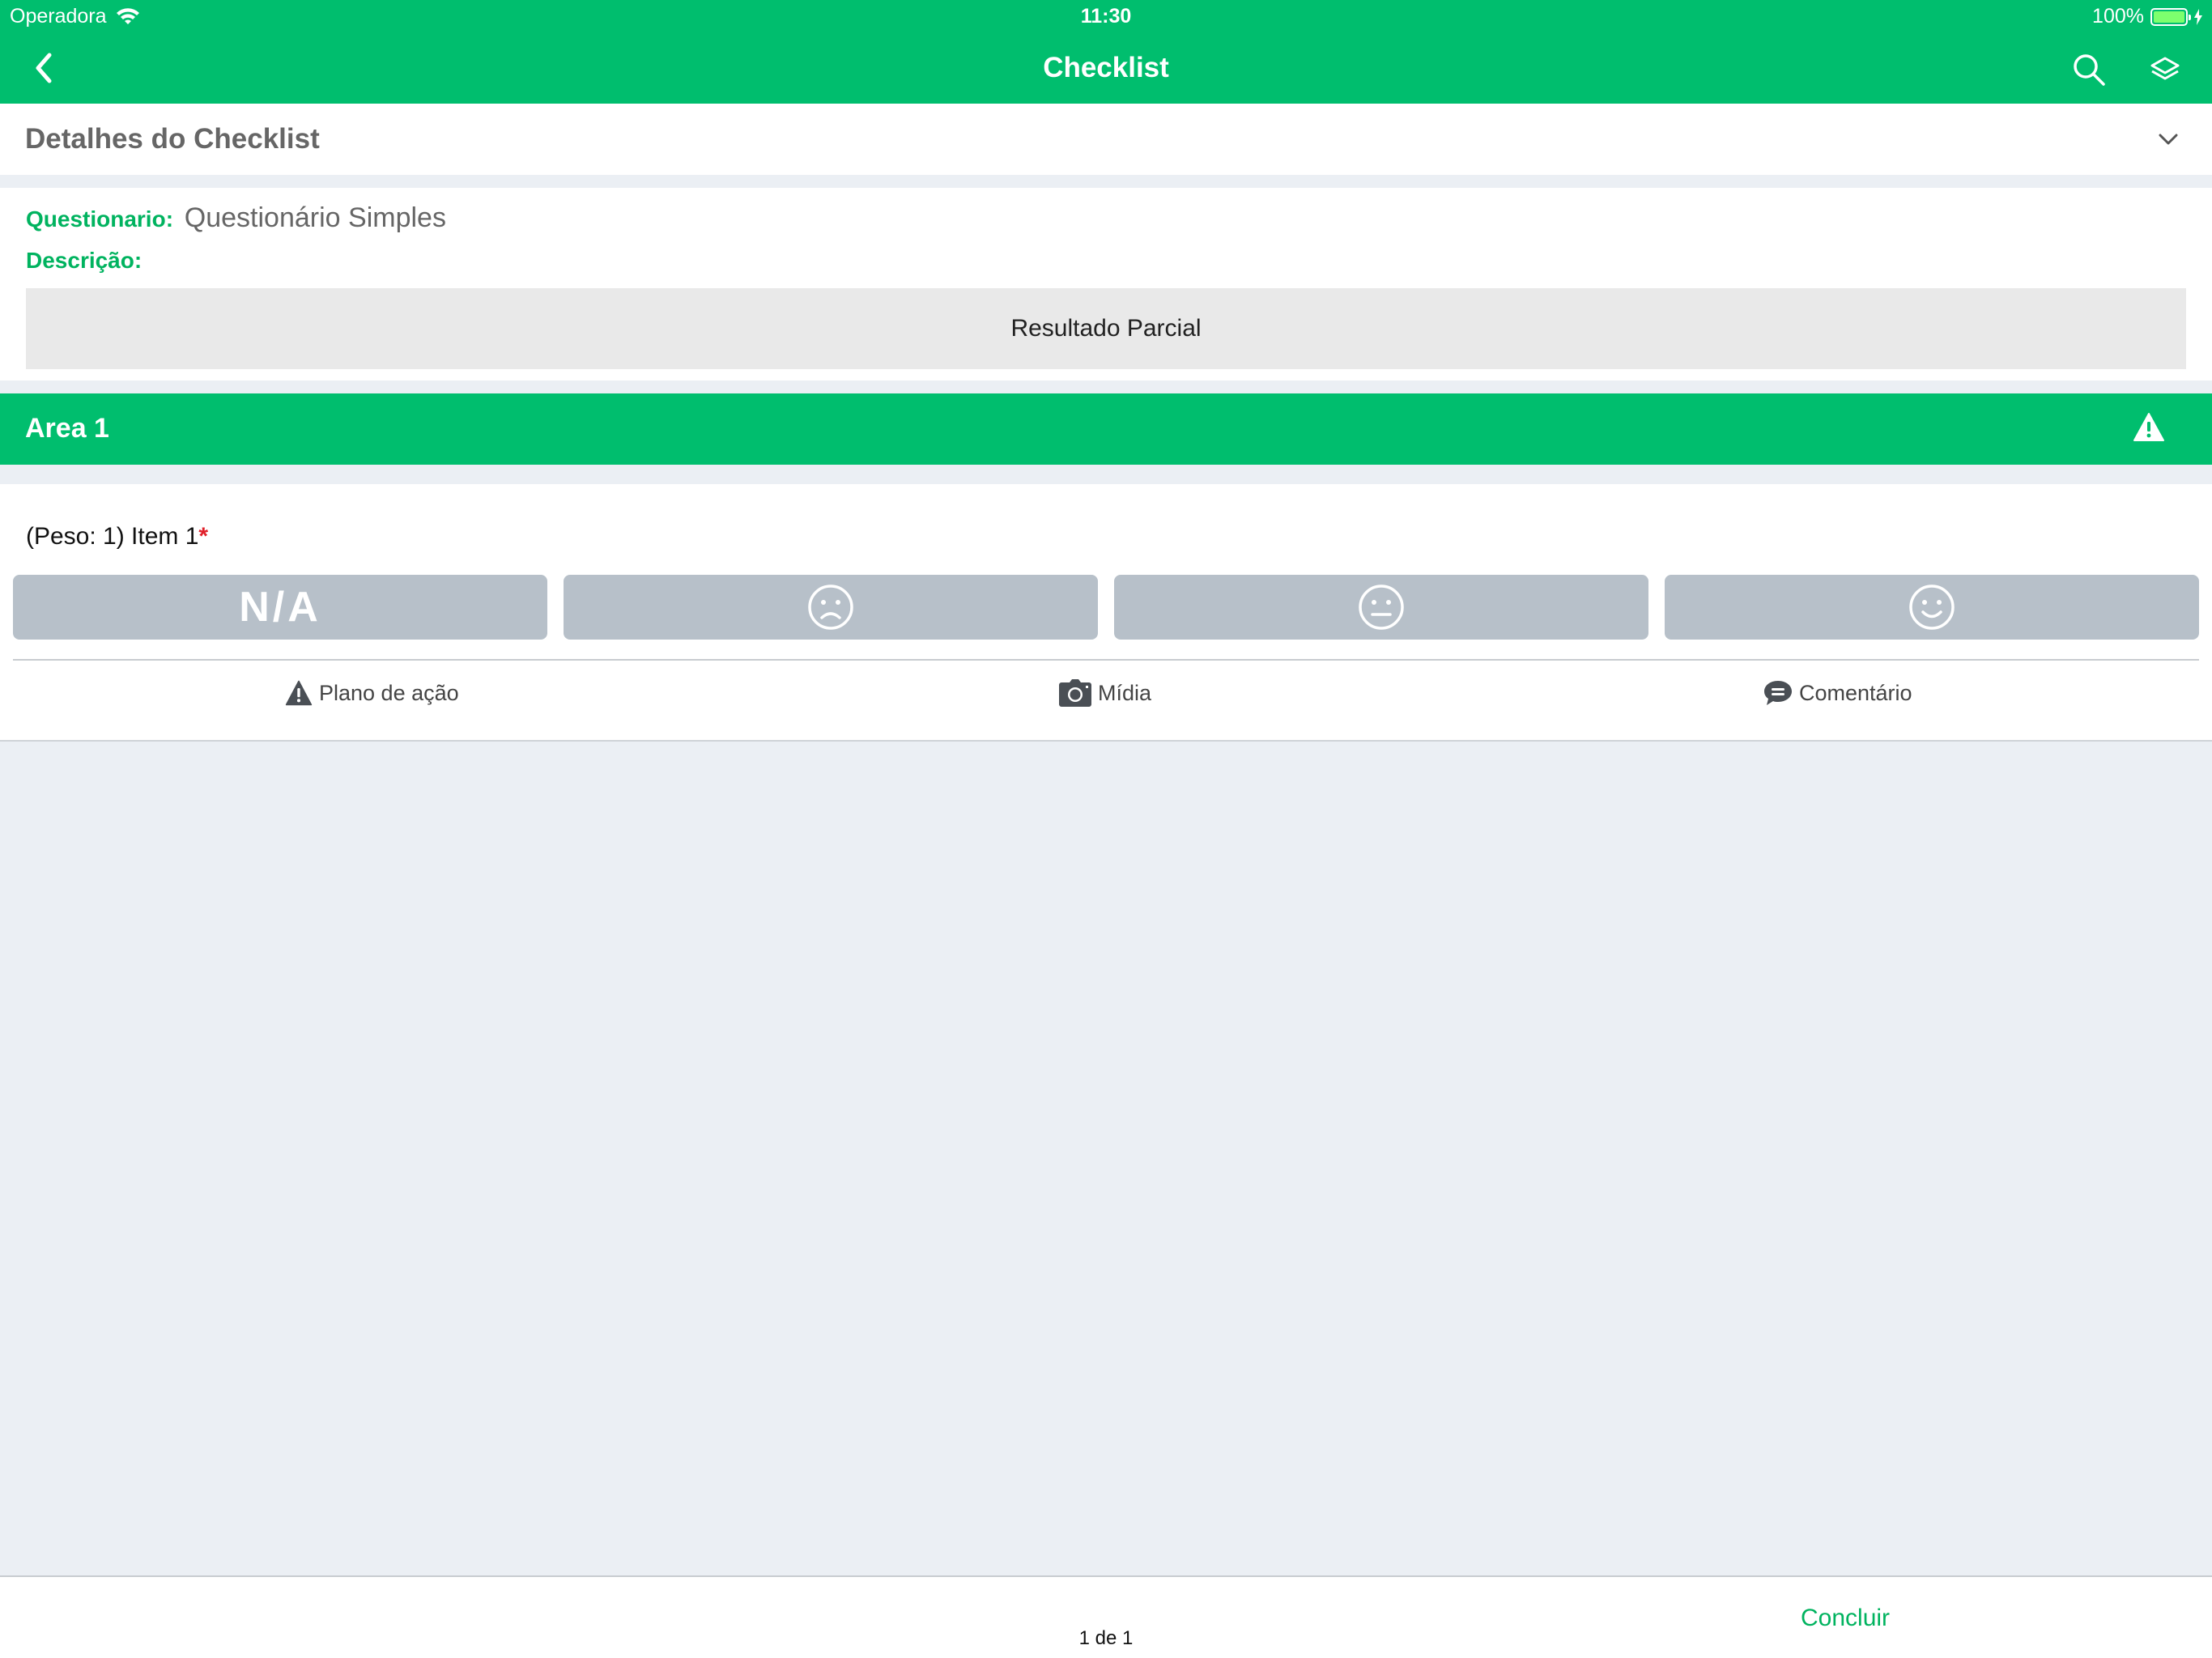 The image size is (2212, 1658). I want to click on option-na-button: N/A, so click(280, 607).